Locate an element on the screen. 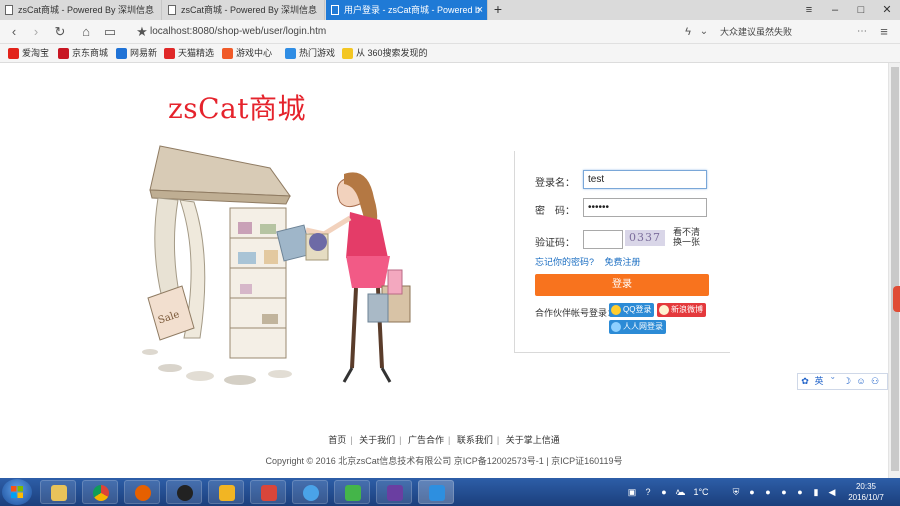 The image size is (900, 506). penguin-icon is located at coordinates (185, 493).